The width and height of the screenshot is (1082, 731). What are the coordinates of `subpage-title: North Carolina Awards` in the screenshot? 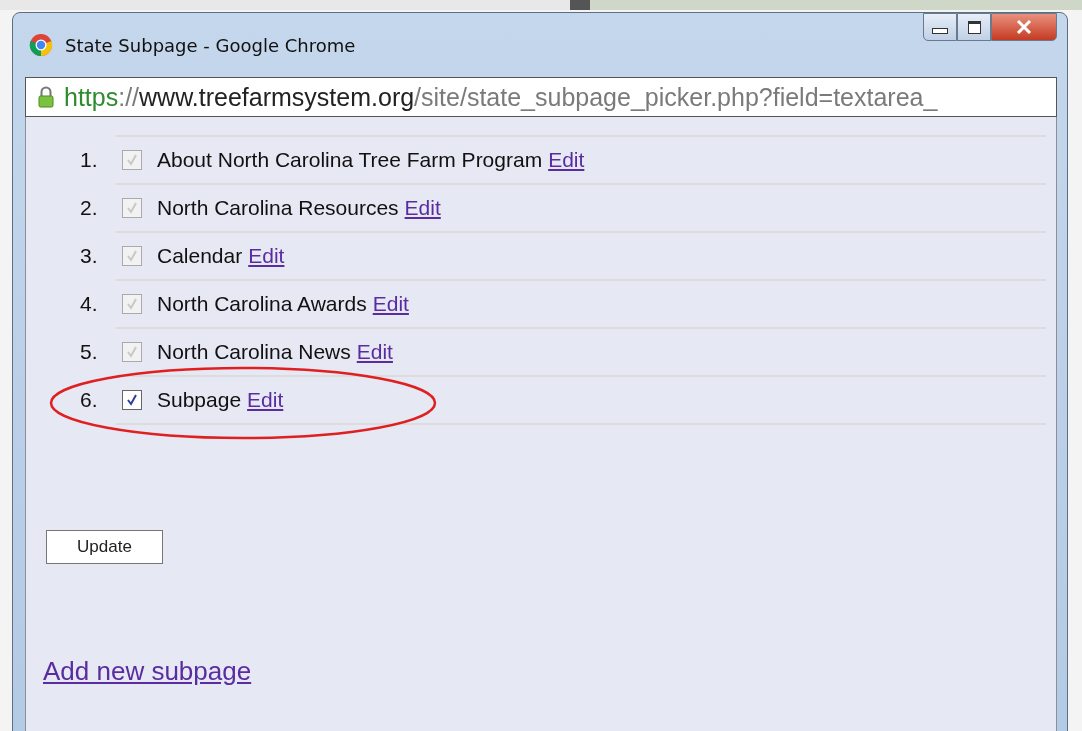 It's located at (262, 304).